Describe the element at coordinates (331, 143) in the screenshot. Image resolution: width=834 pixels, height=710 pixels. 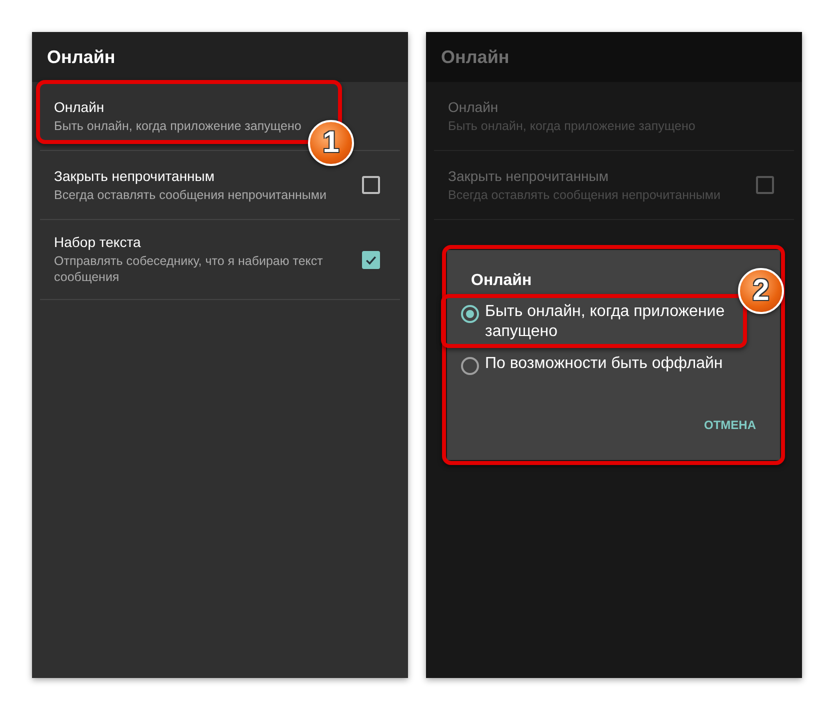
I see `step-badge: 1` at that location.